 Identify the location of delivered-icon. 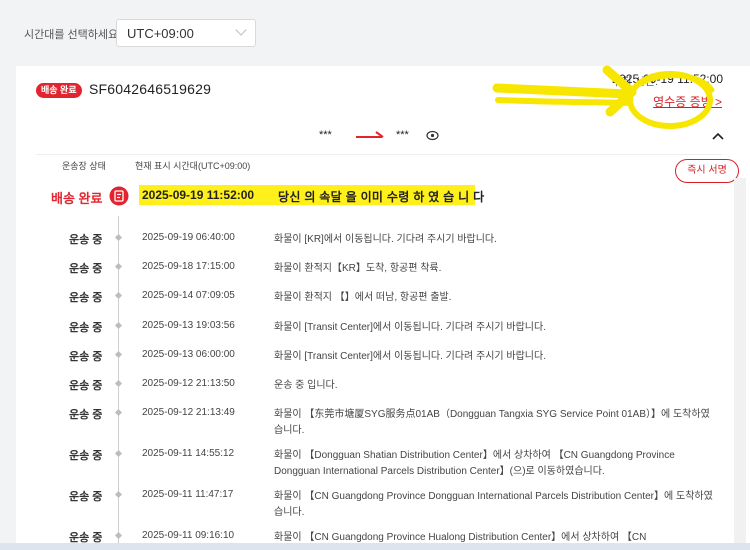
(119, 196).